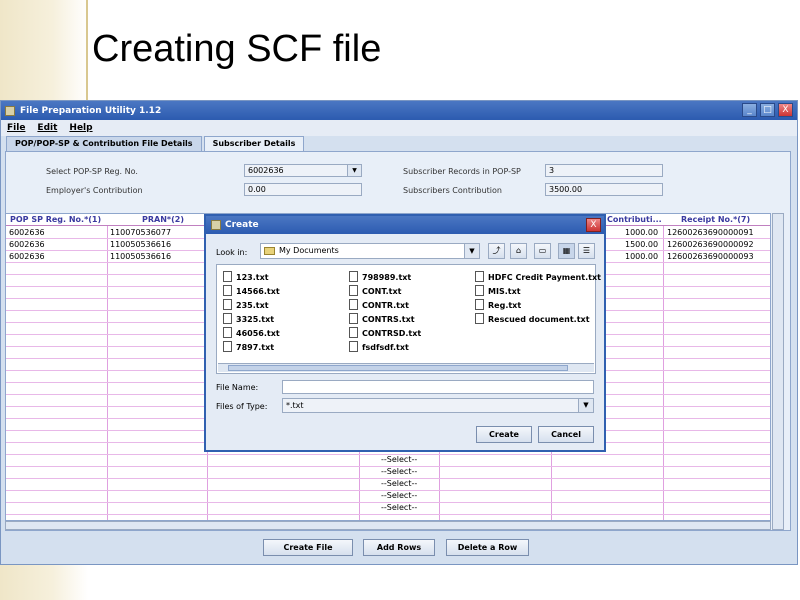 This screenshot has height=600, width=800. Describe the element at coordinates (55, 220) in the screenshot. I see `column-header-reg-no: POP SP Reg. No.*(1)` at that location.